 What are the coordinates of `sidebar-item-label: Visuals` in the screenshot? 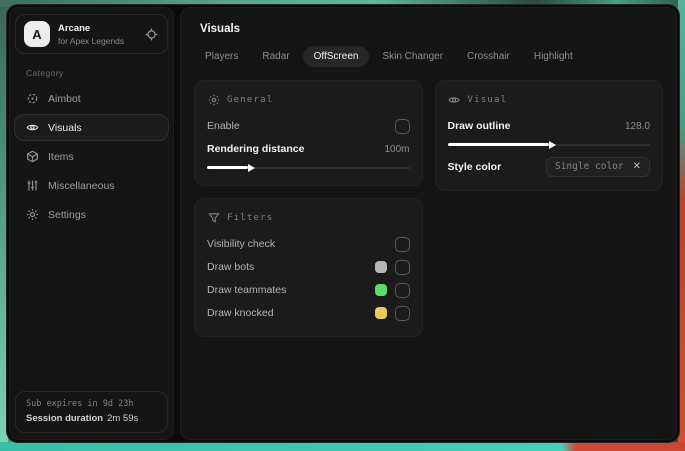 It's located at (65, 127).